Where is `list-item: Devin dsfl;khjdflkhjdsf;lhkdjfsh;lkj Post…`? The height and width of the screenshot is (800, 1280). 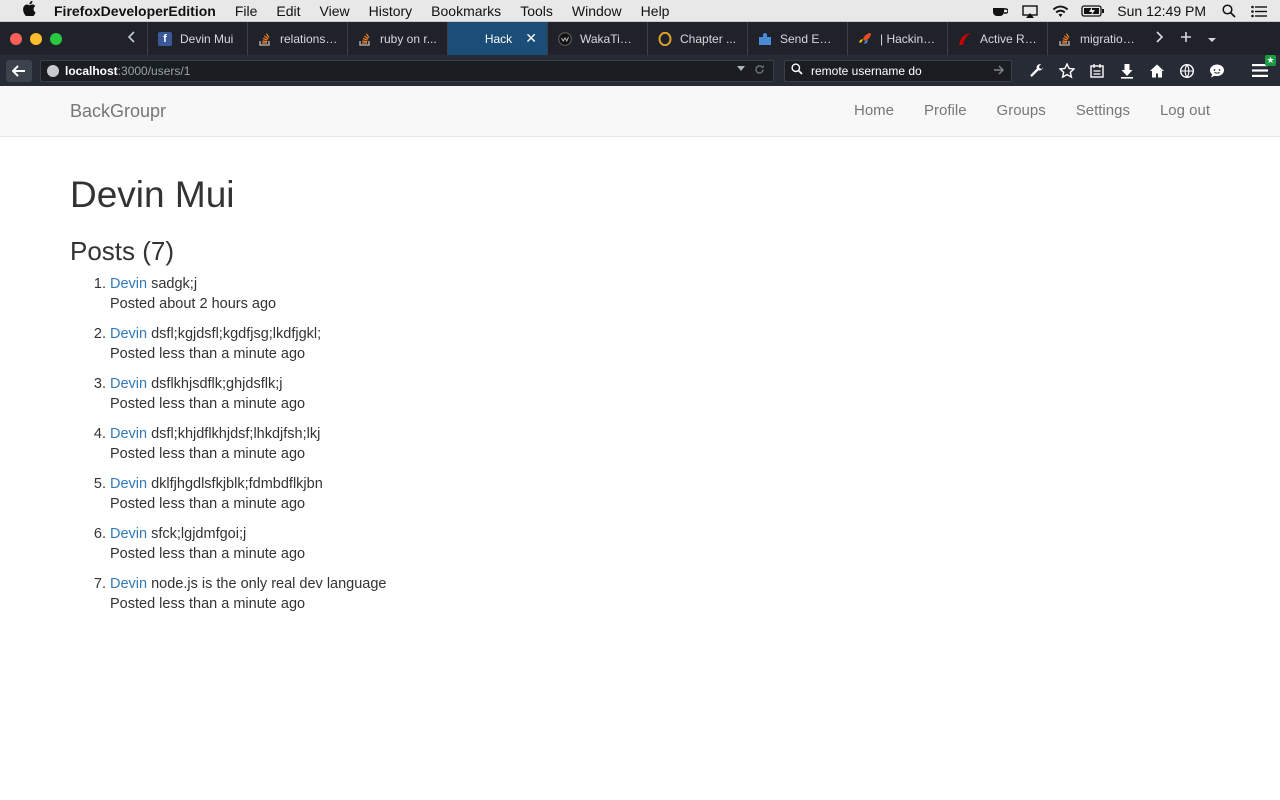
list-item: Devin dsfl;khjdflkhjdsf;lhkdjfsh;lkj Post… is located at coordinates (660, 444).